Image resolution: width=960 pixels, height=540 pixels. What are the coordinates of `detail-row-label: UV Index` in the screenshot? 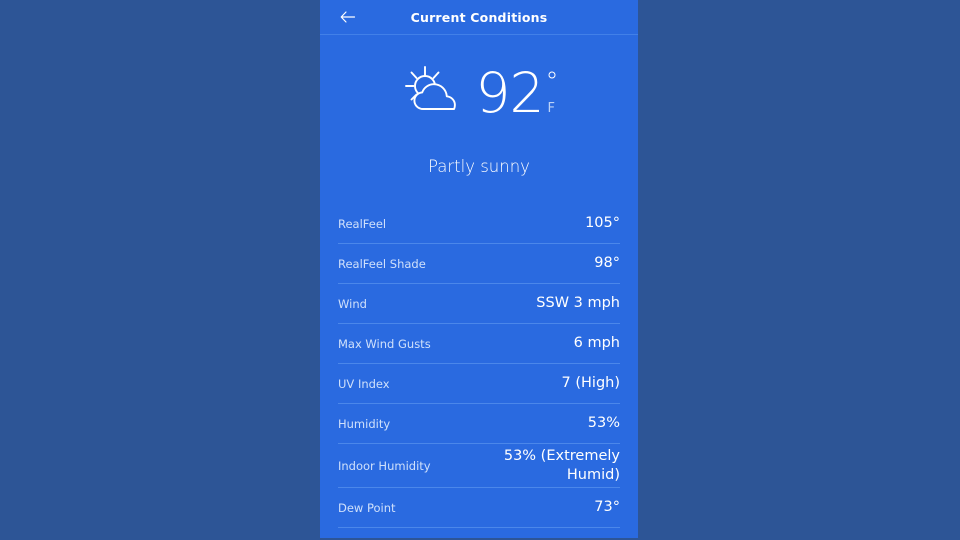 It's located at (364, 383).